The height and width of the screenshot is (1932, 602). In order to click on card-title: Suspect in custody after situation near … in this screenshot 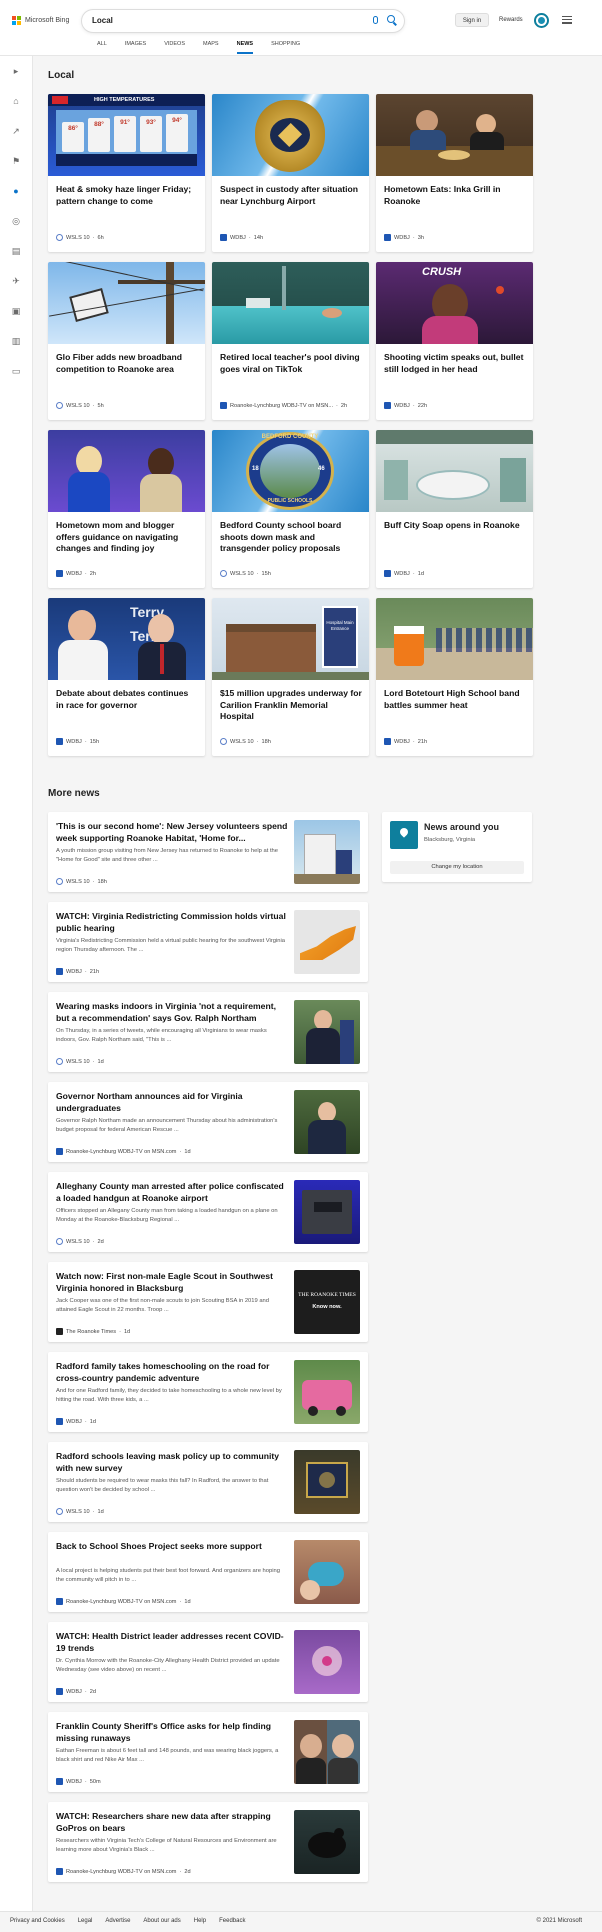, I will do `click(291, 195)`.